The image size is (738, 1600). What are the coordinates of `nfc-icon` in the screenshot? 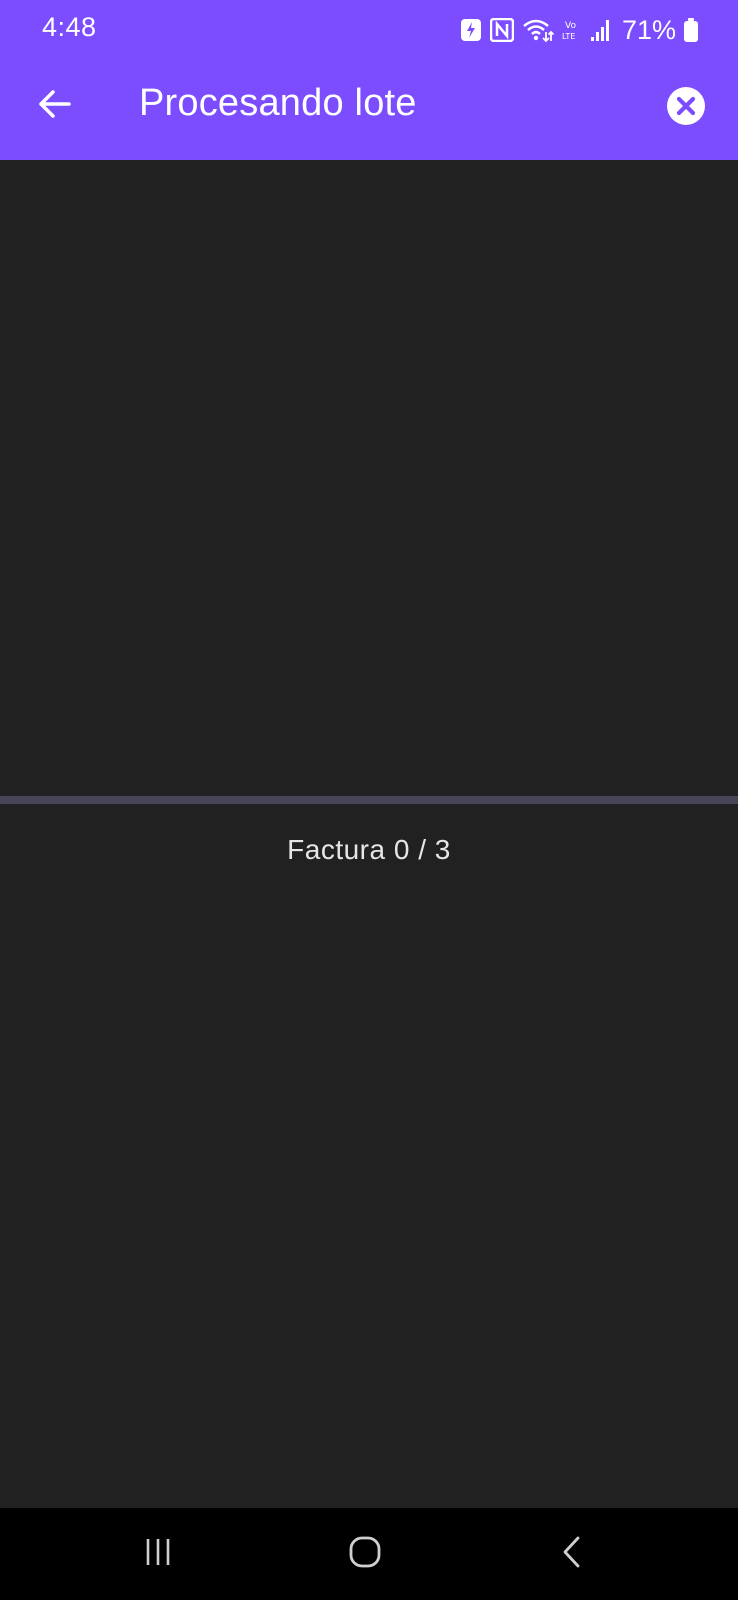 It's located at (501, 30).